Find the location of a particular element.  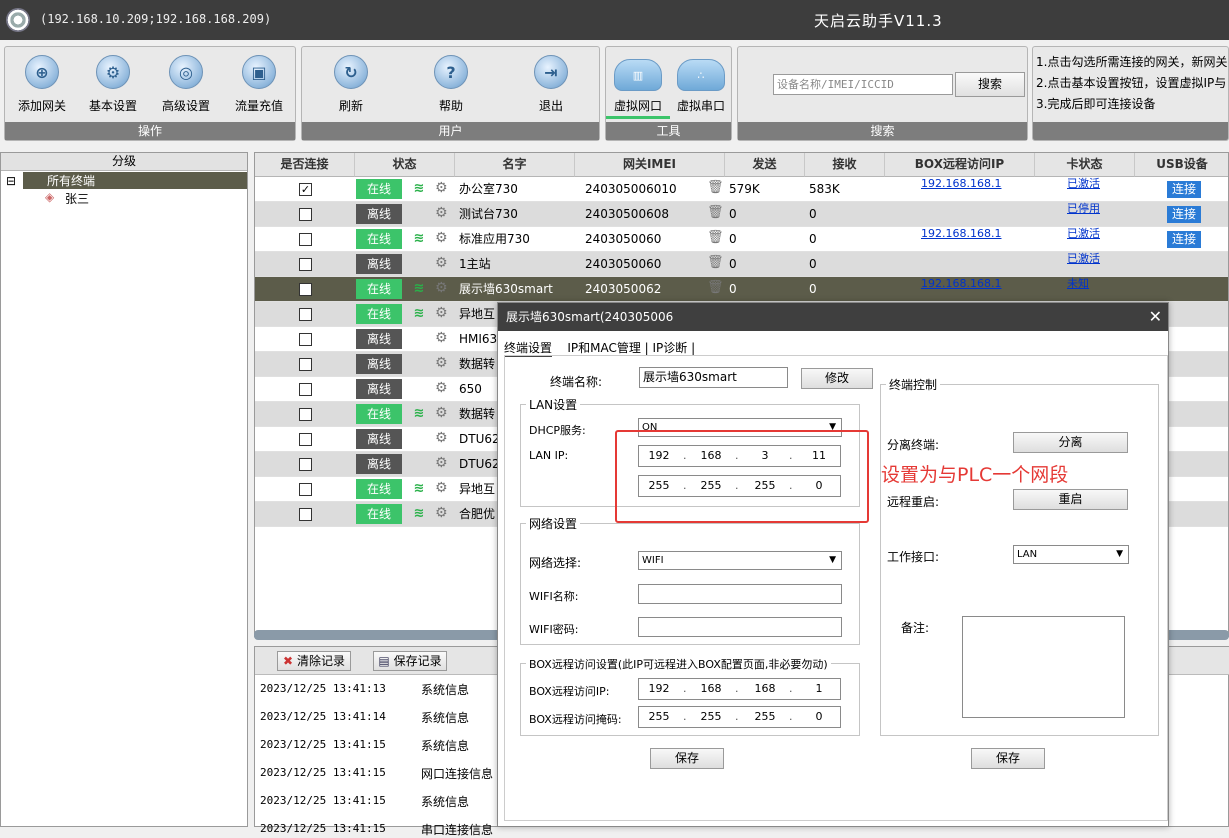

card-status-link: 未知 is located at coordinates (1097, 283).